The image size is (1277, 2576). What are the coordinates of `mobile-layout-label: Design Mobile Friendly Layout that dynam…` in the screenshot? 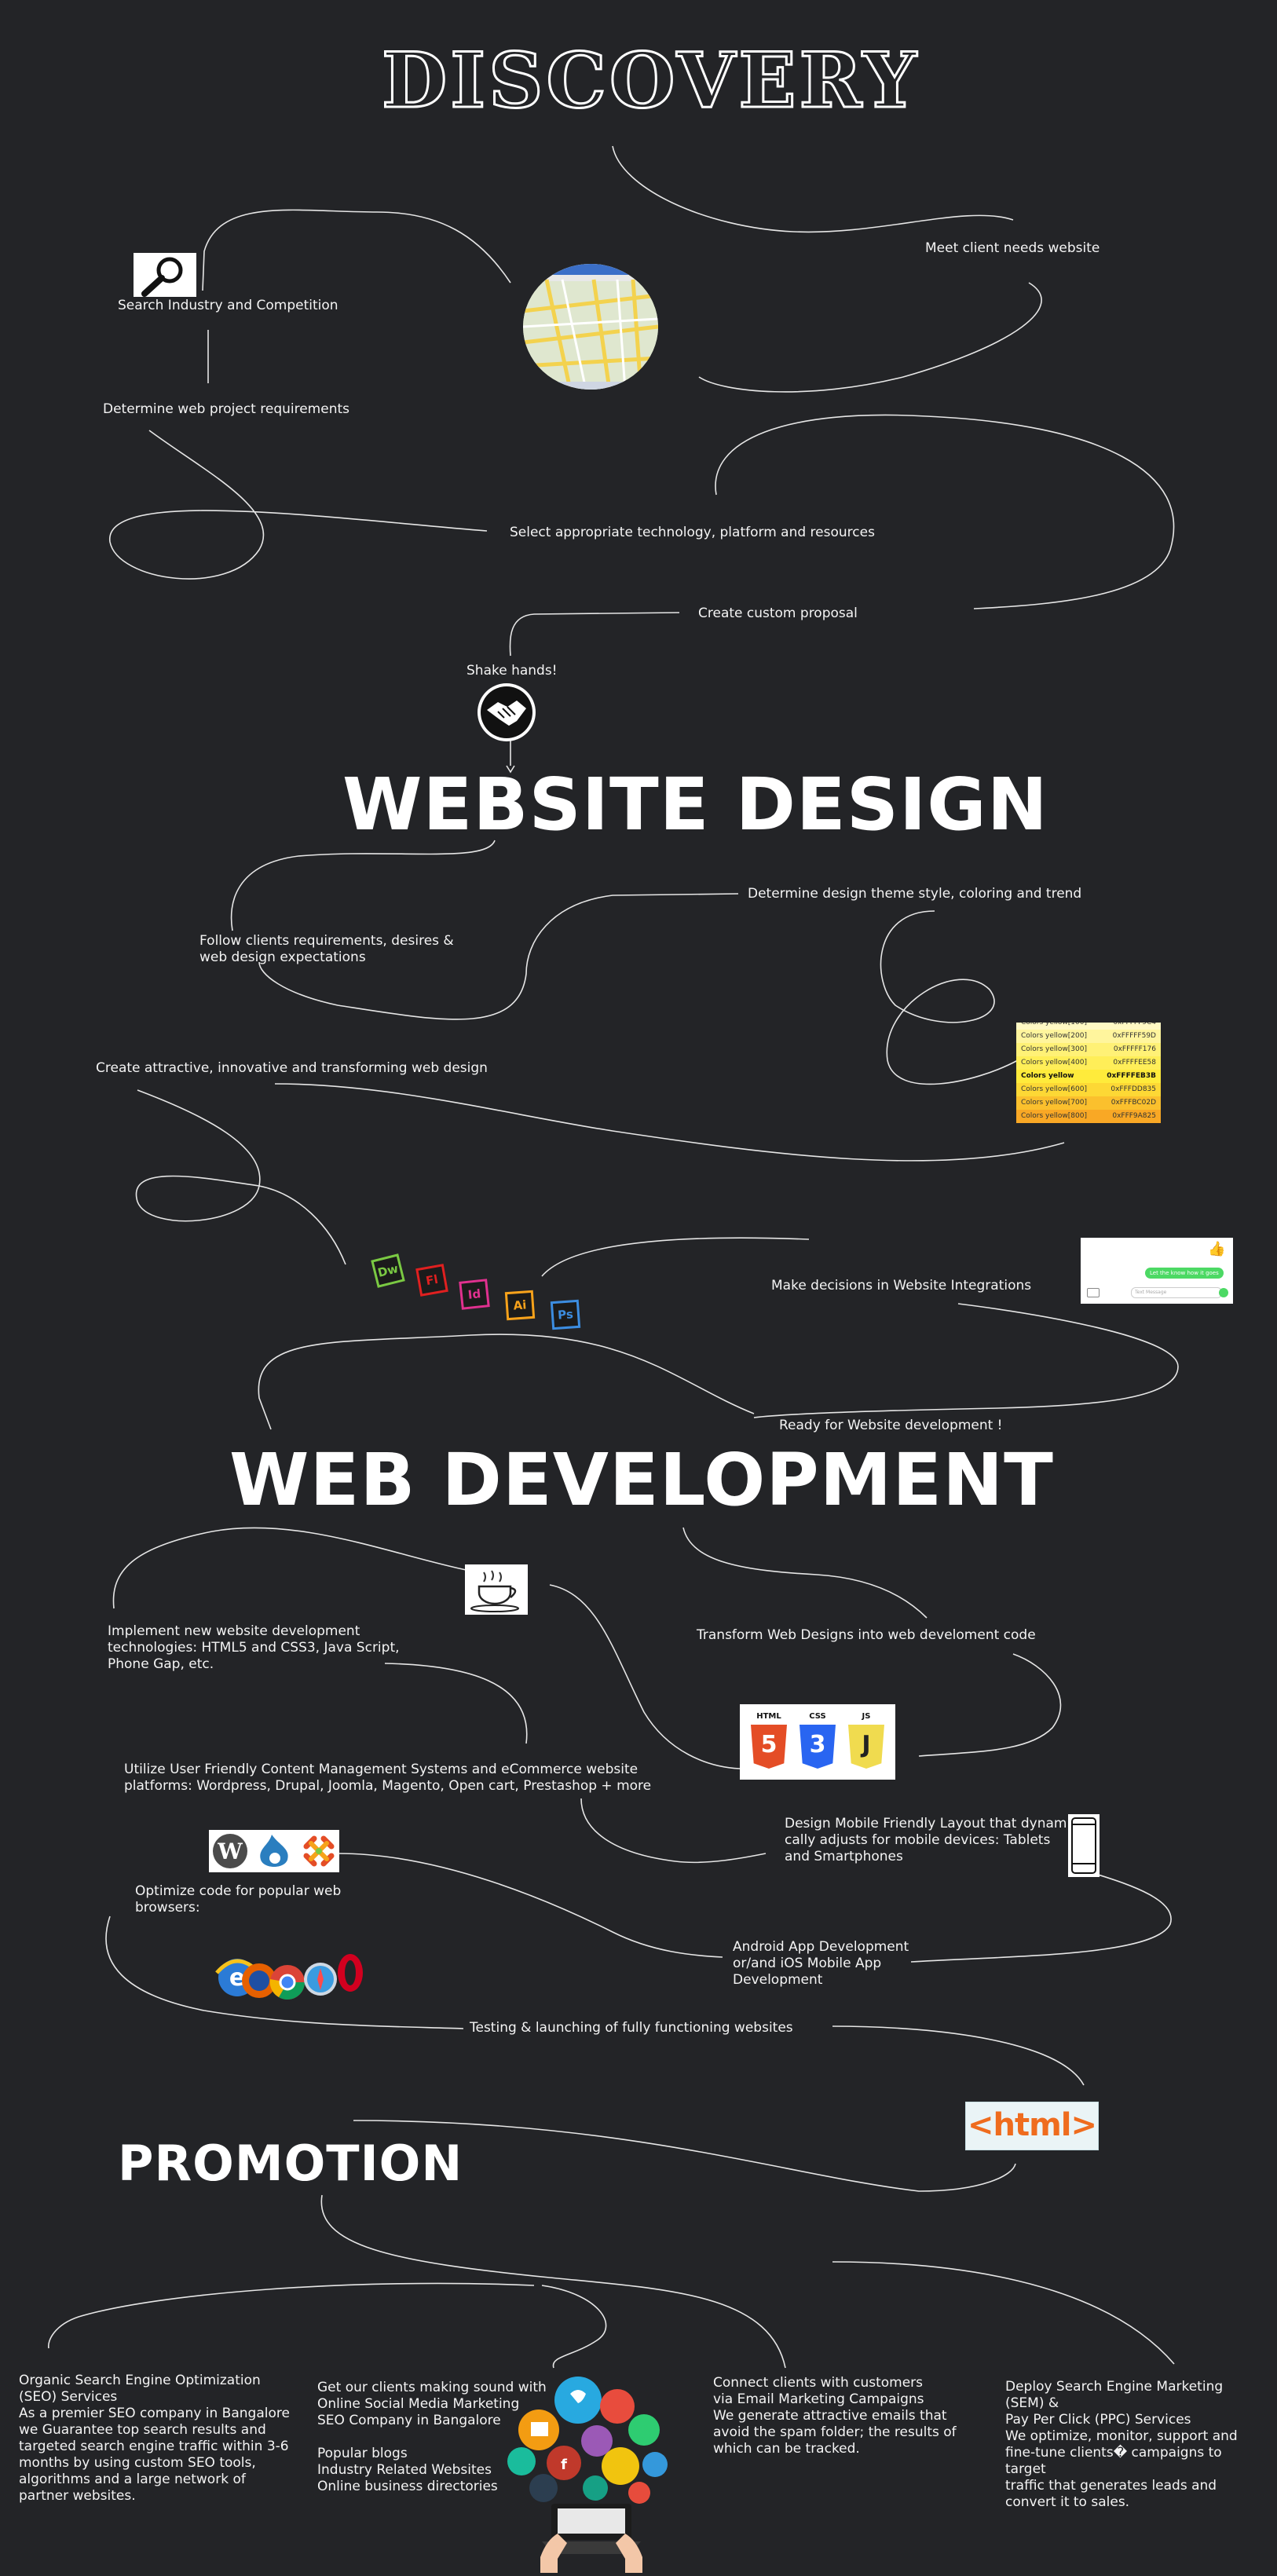 It's located at (930, 1840).